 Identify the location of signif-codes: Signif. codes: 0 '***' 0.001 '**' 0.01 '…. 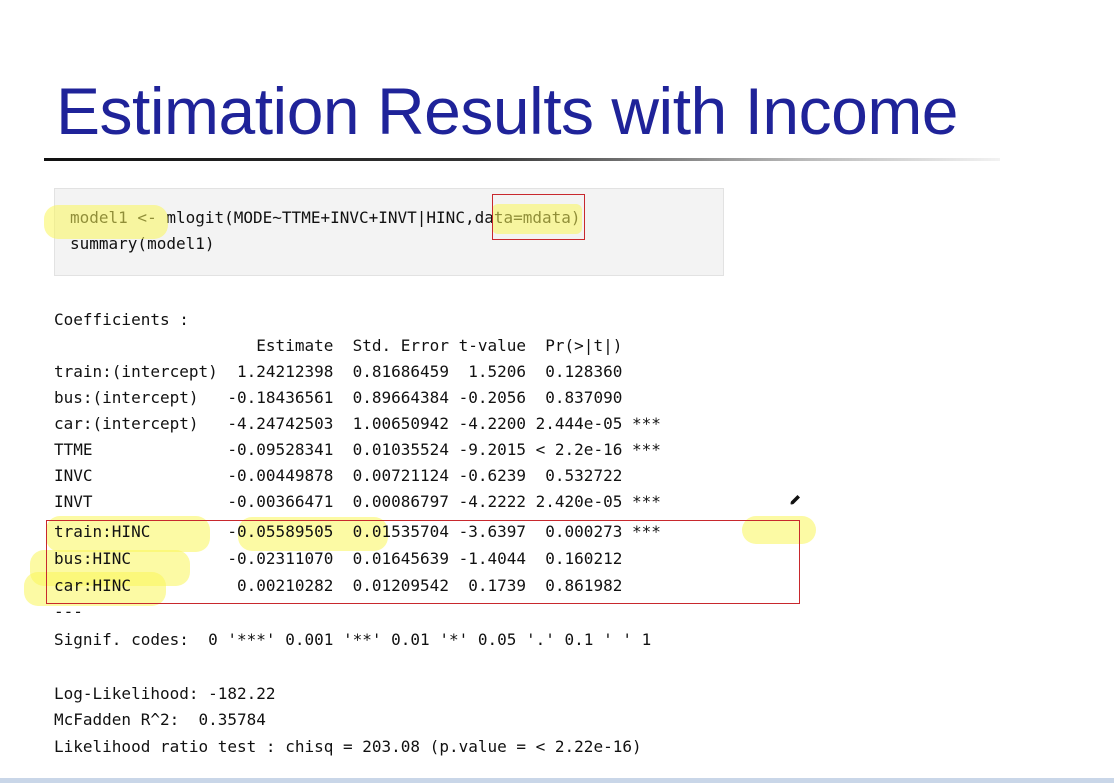
(353, 639).